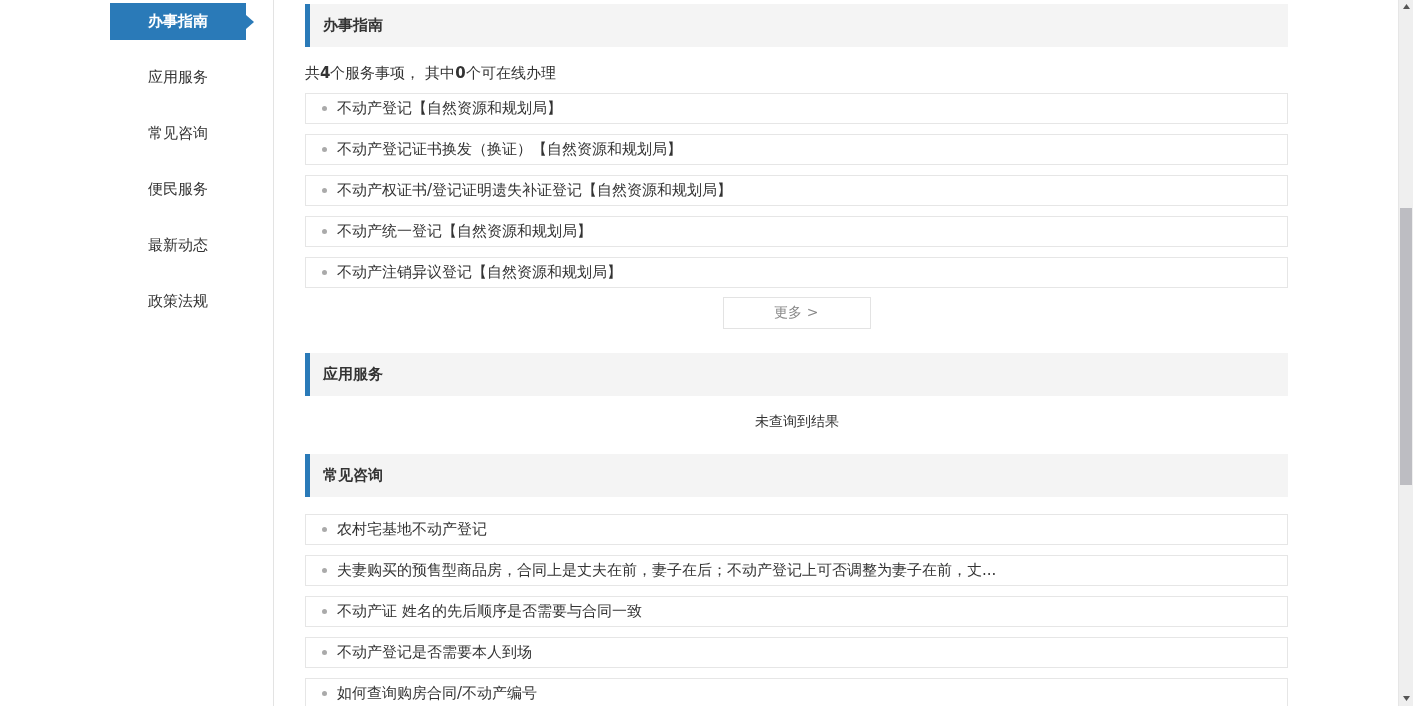 This screenshot has height=706, width=1415. I want to click on scroll-up-icon, so click(1406, 6).